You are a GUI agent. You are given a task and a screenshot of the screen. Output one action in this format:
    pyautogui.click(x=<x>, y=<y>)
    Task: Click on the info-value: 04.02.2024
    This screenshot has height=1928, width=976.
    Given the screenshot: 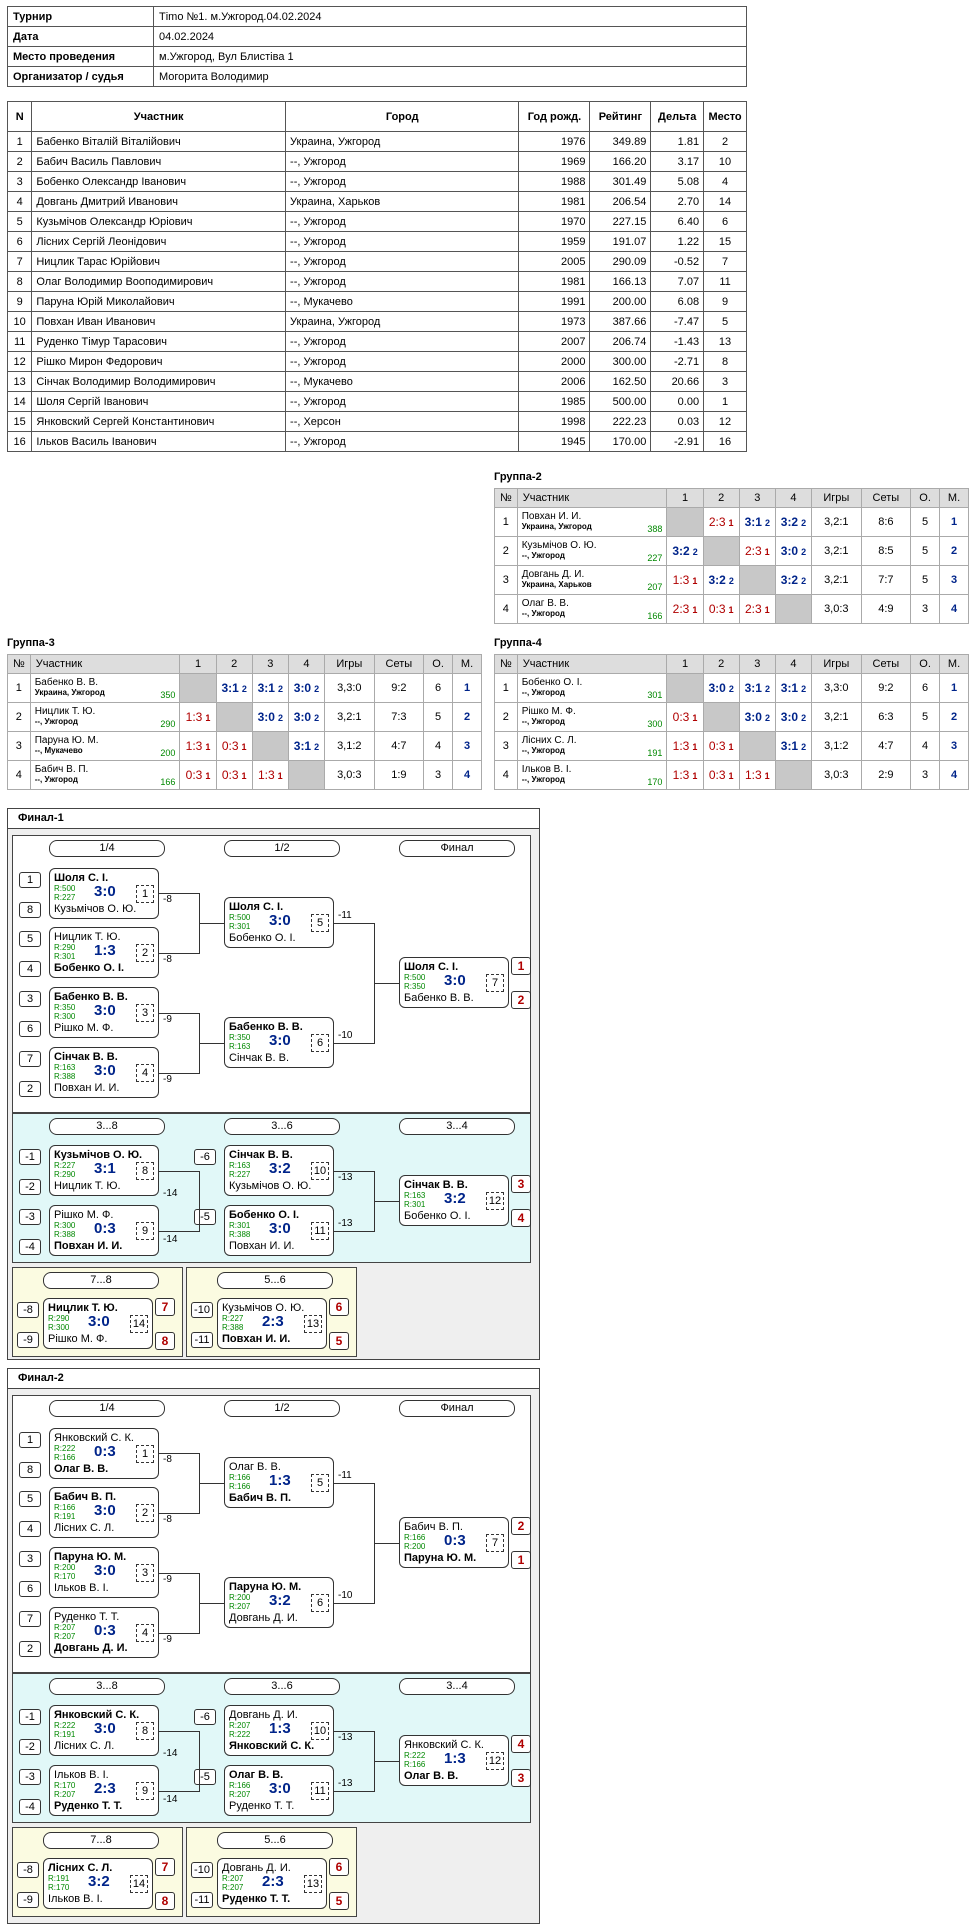 What is the action you would take?
    pyautogui.click(x=450, y=36)
    